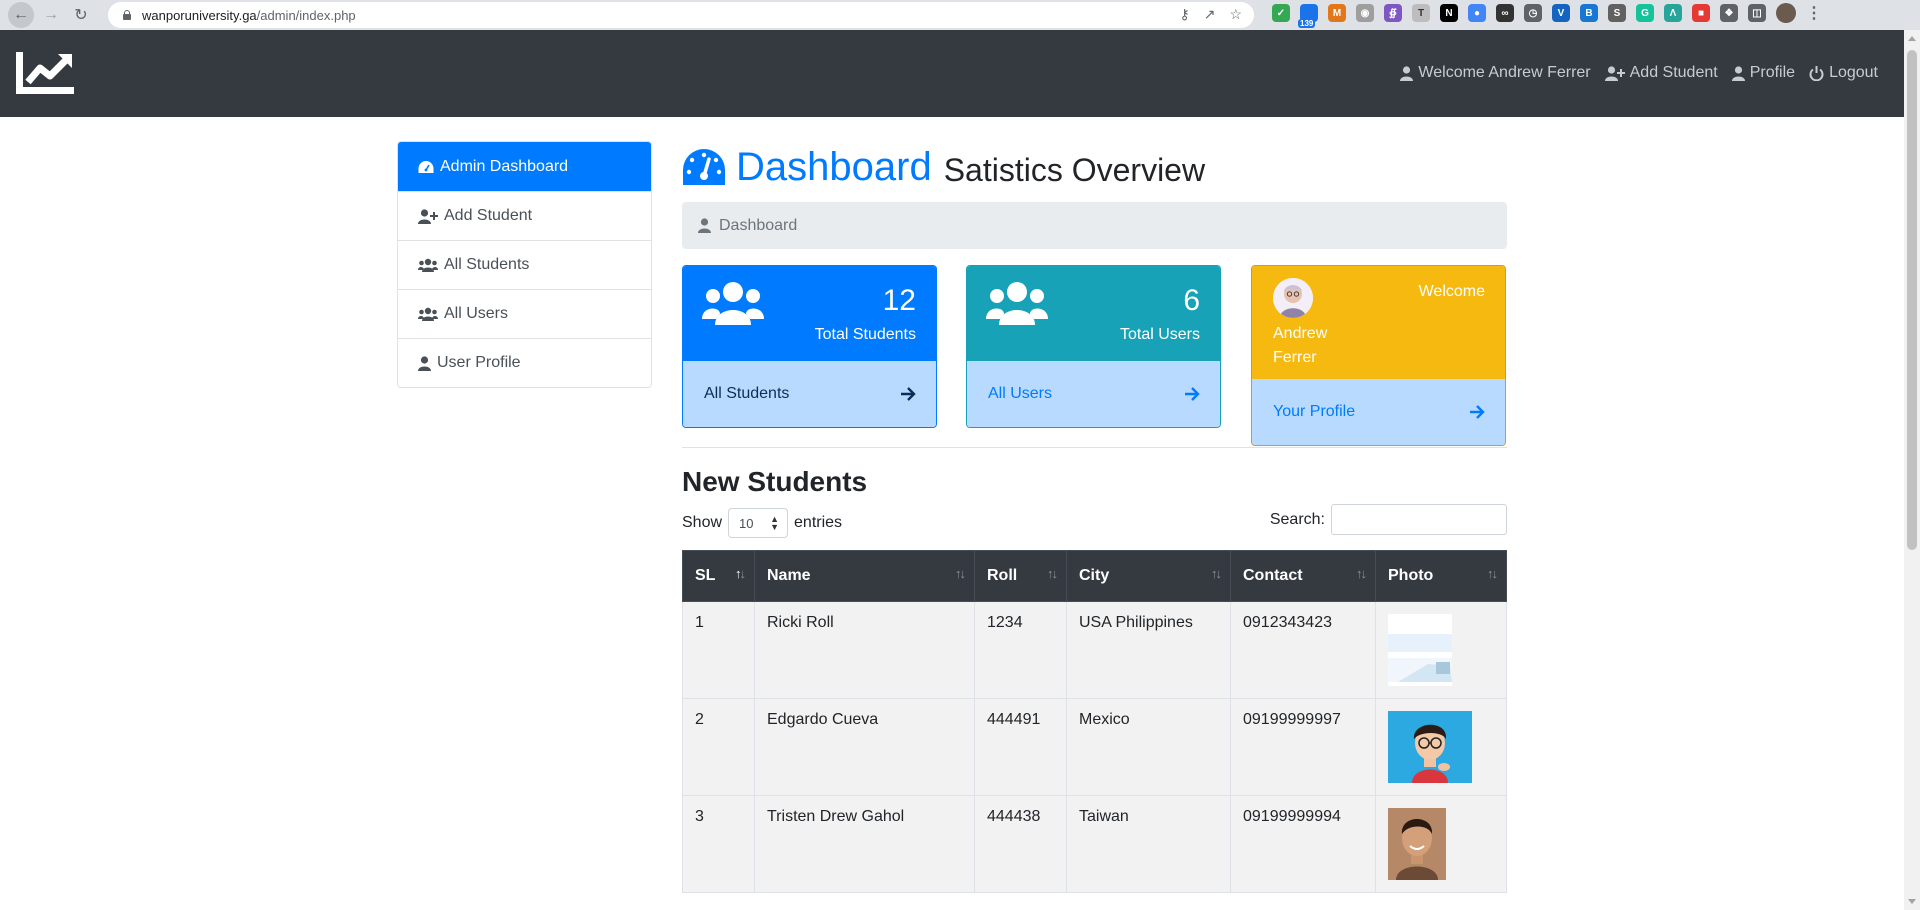  What do you see at coordinates (1441, 576) in the screenshot?
I see `column-header-photo: Photo ↑↓` at bounding box center [1441, 576].